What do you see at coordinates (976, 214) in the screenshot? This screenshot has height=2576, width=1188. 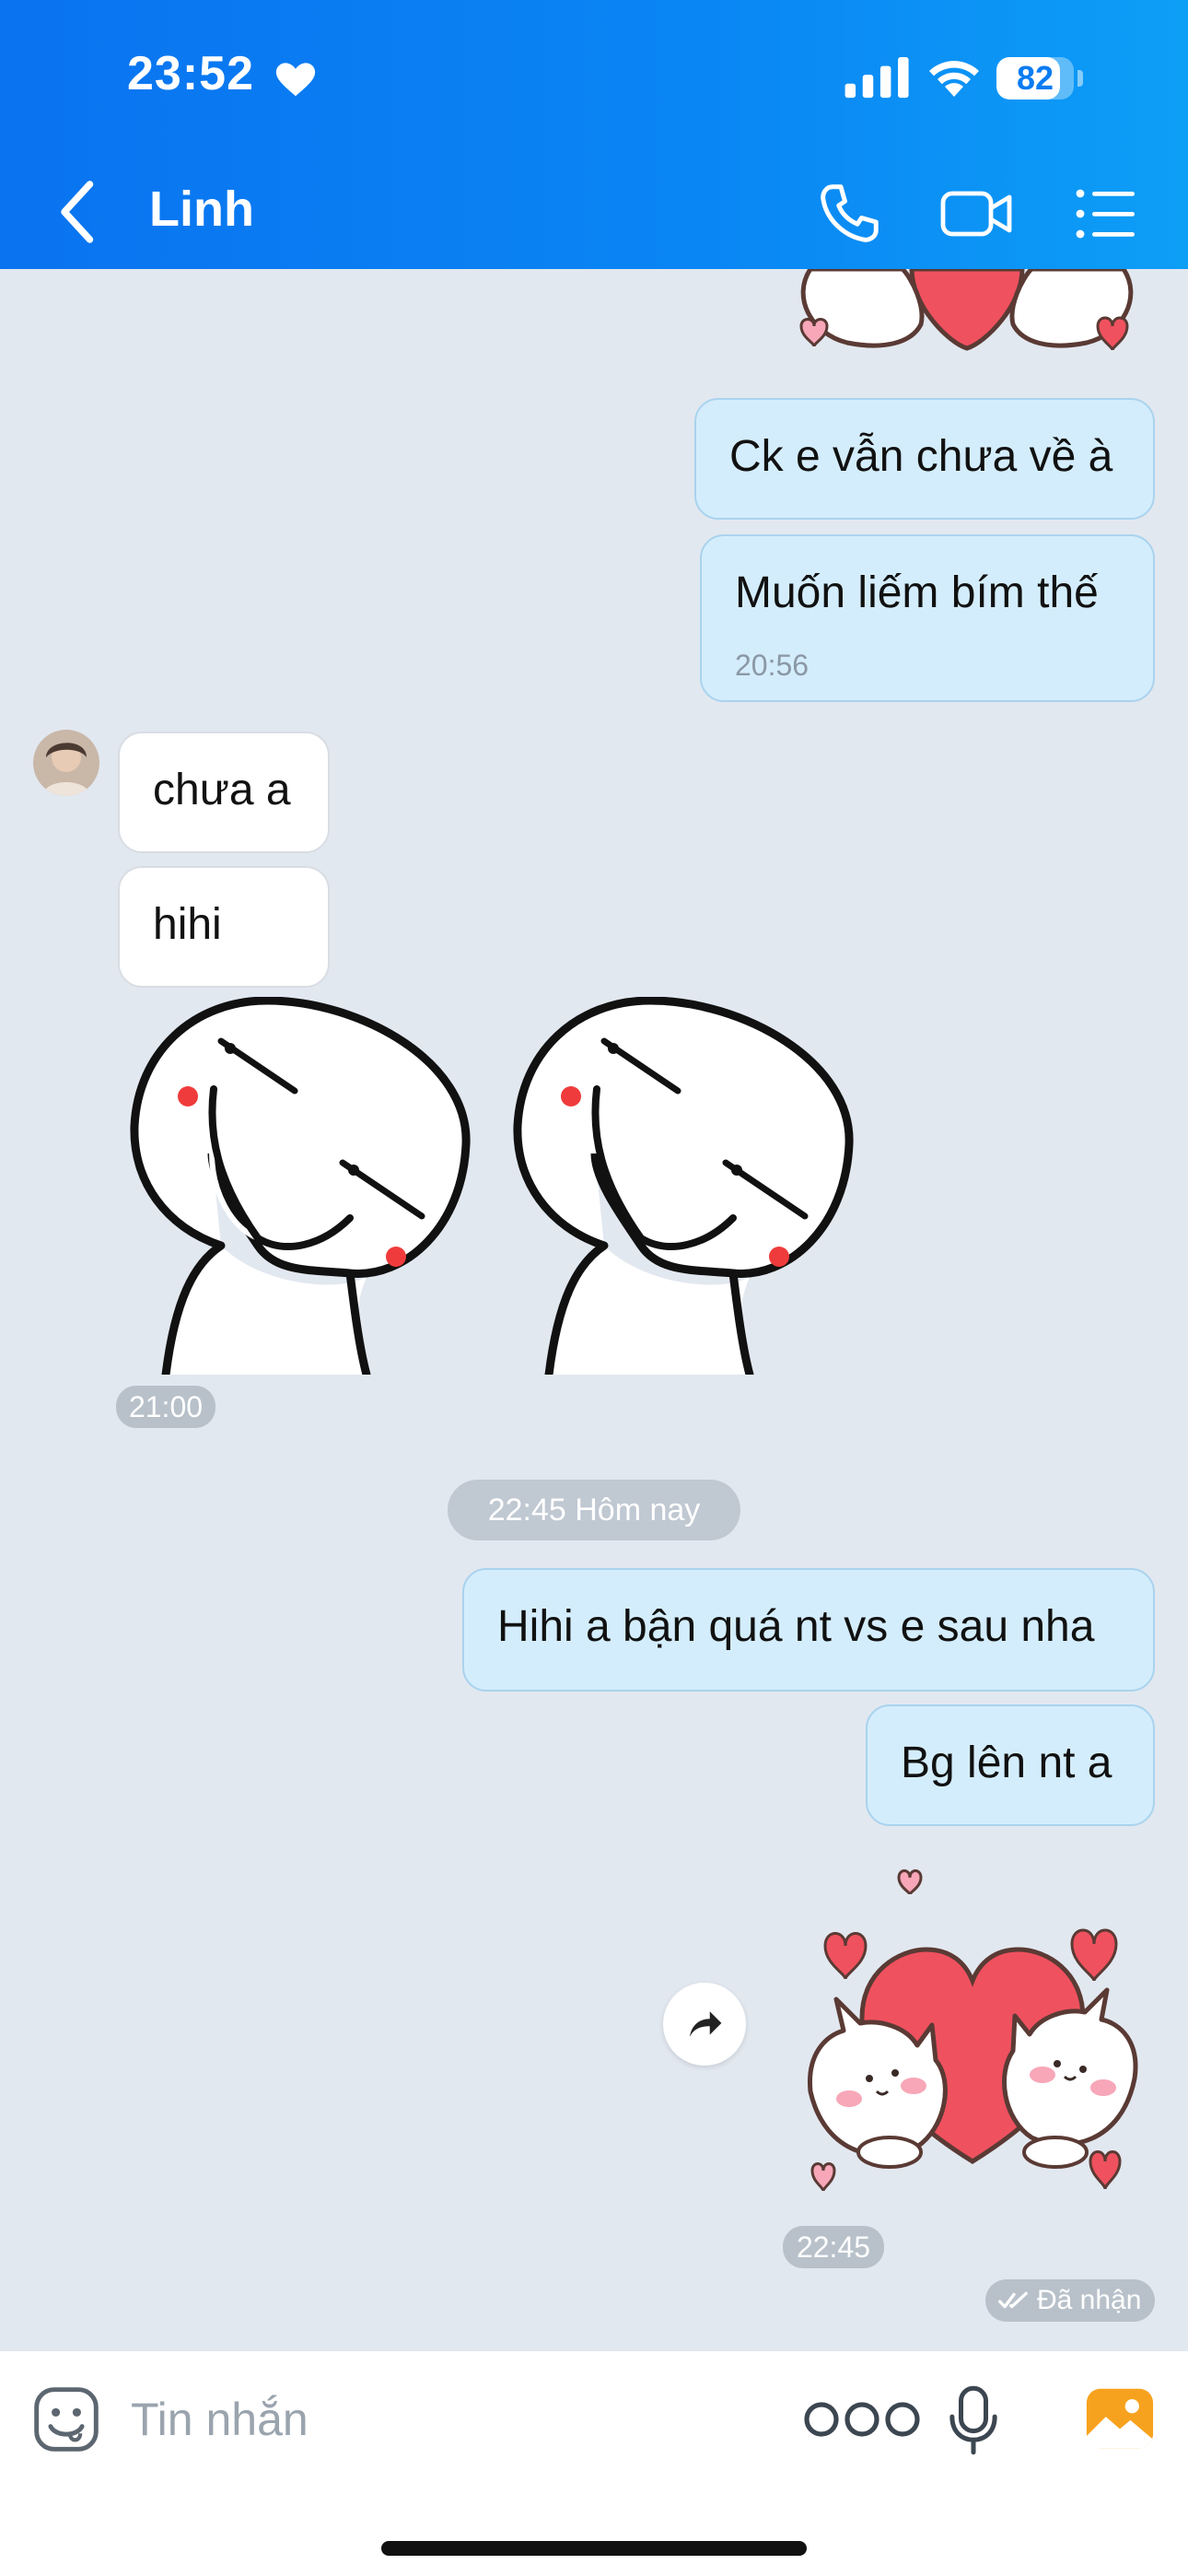 I see `video-call-button` at bounding box center [976, 214].